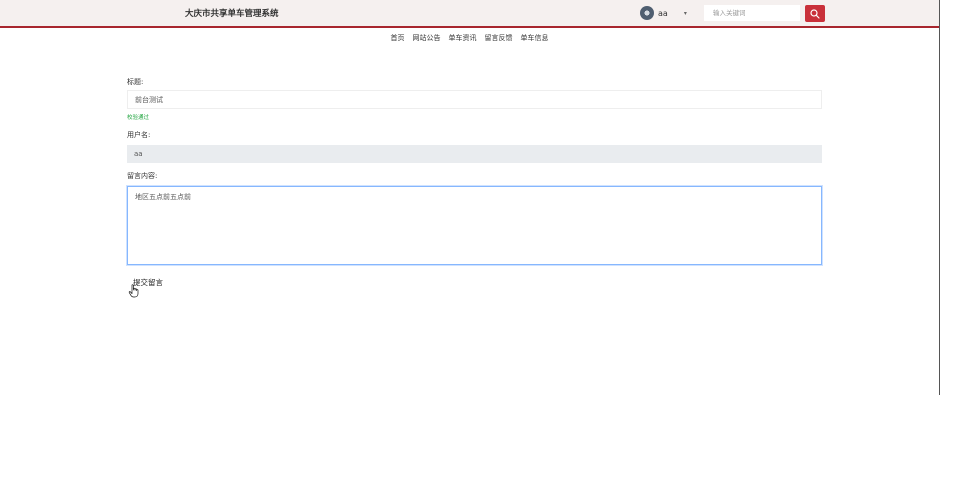  Describe the element at coordinates (139, 135) in the screenshot. I see `username-label: 用户名:` at that location.